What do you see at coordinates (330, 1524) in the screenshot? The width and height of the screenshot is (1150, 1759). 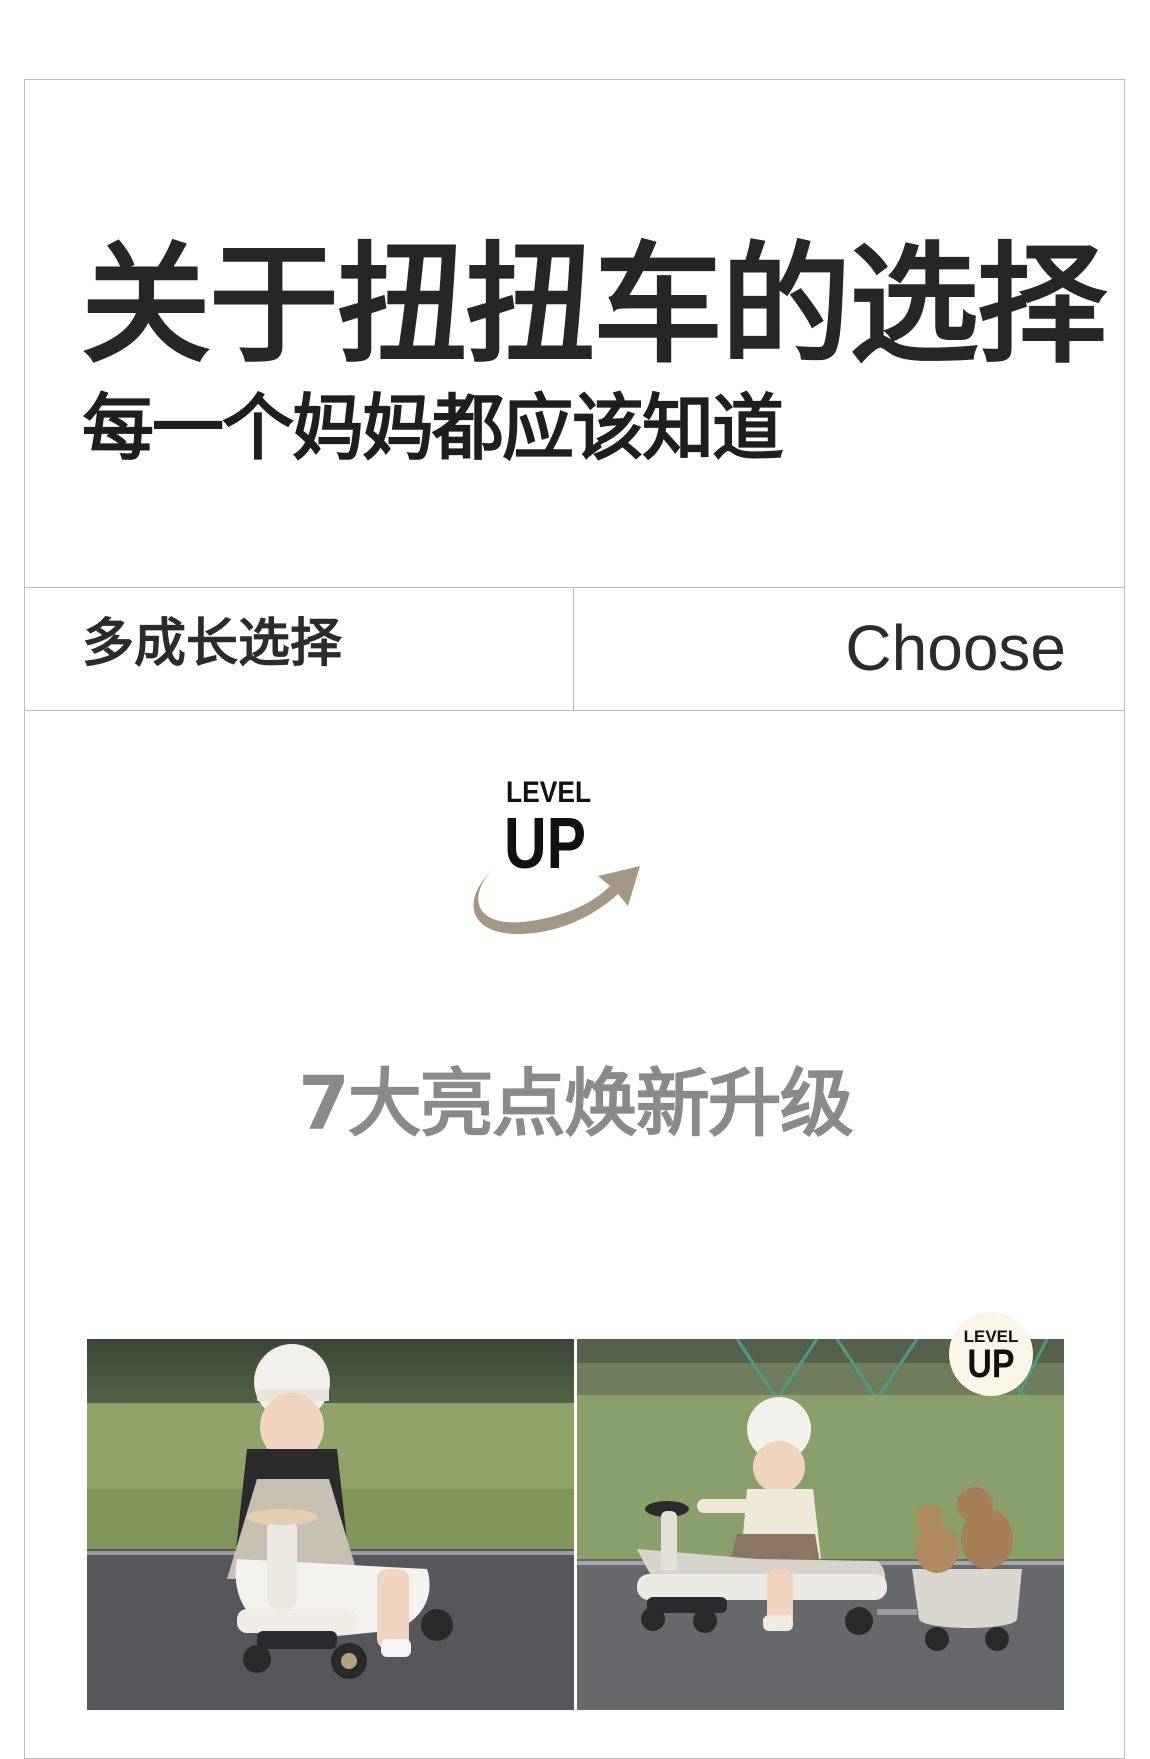 I see `child-on-swing-car-photo` at bounding box center [330, 1524].